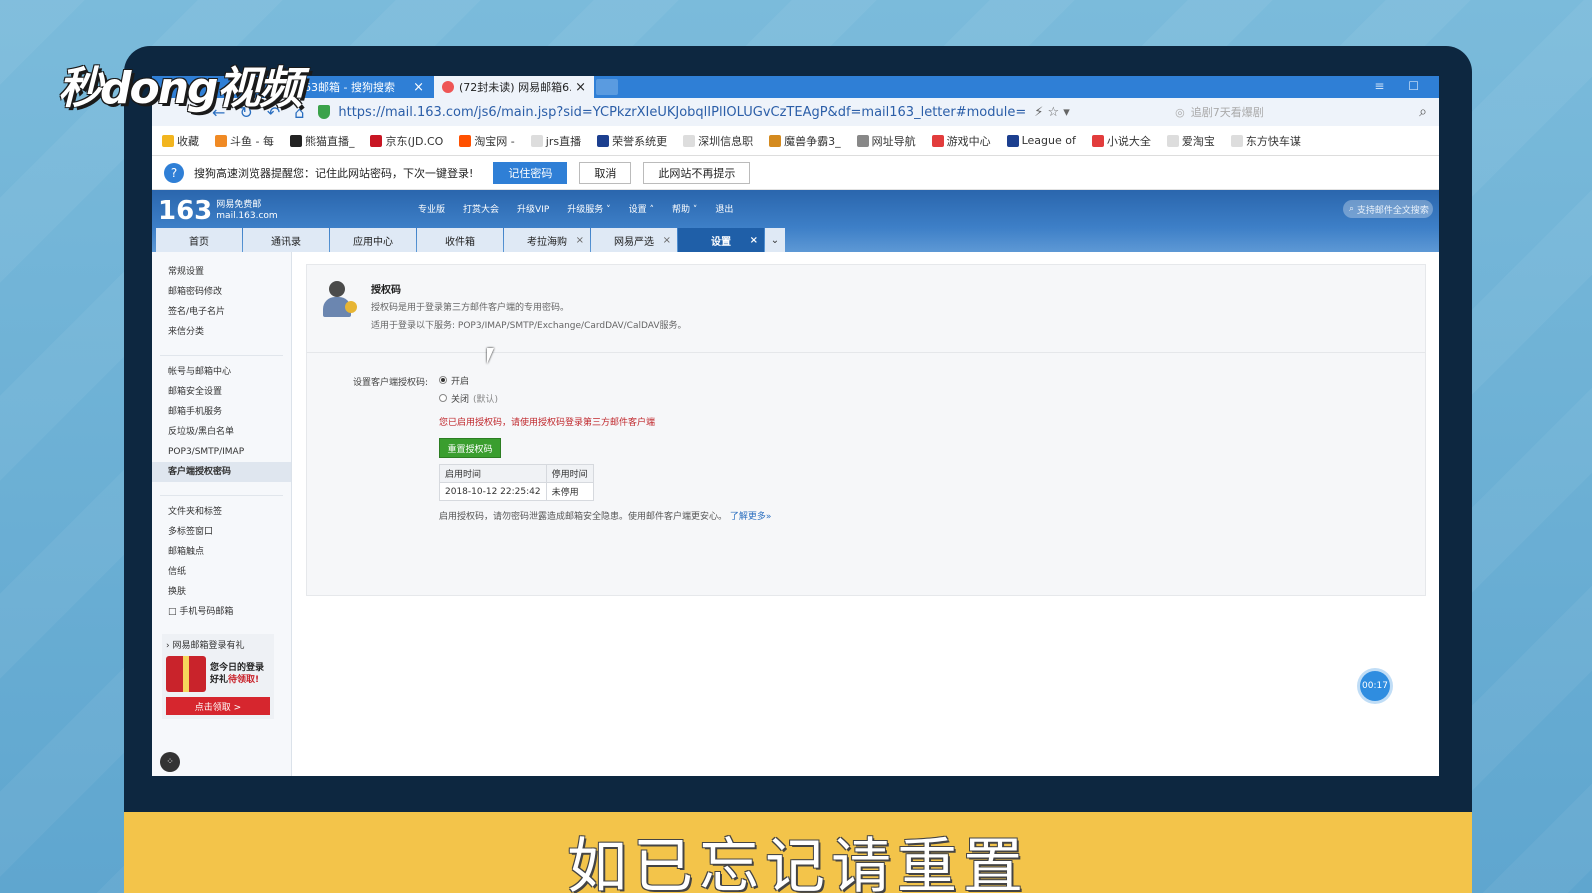 The height and width of the screenshot is (893, 1592). I want to click on user-key-icon, so click(341, 301).